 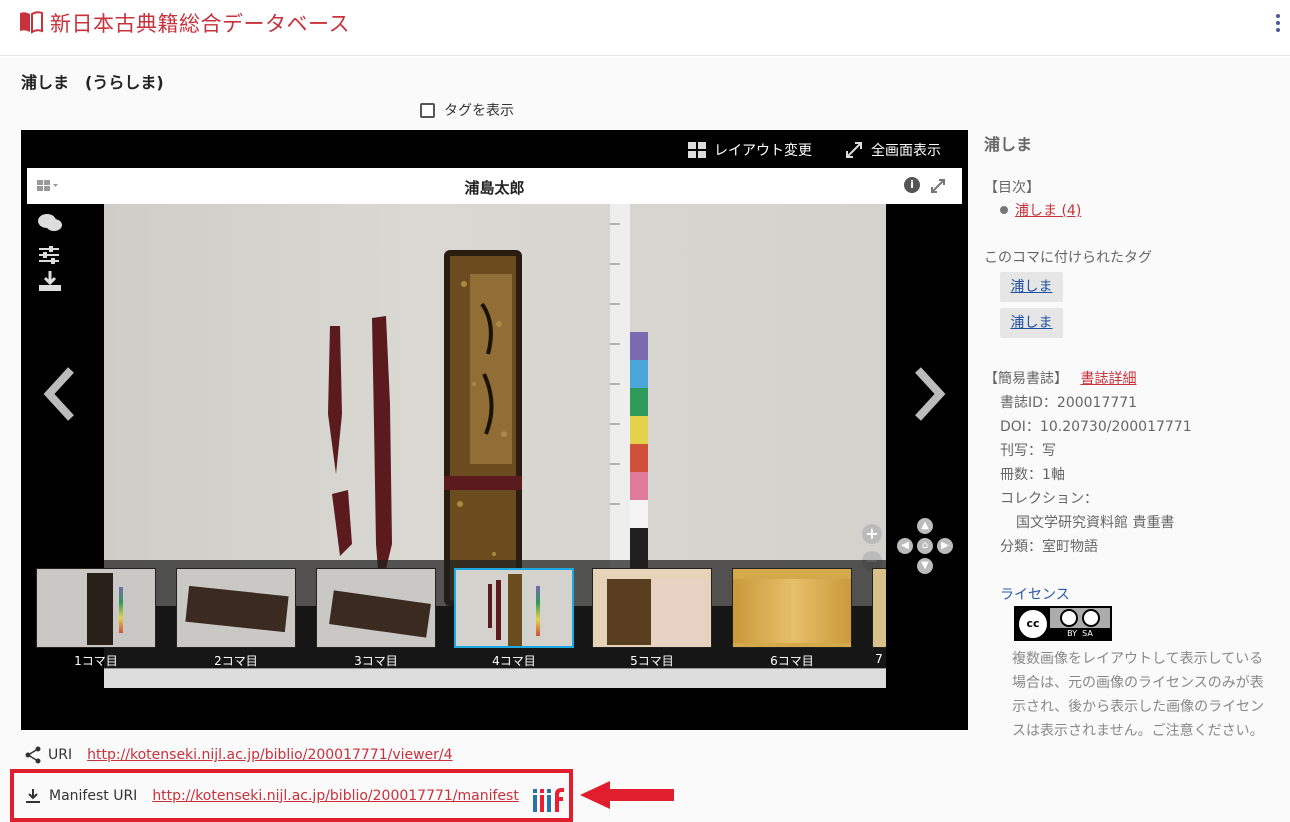 I want to click on toc-item: 浦しま (4), so click(x=1040, y=210).